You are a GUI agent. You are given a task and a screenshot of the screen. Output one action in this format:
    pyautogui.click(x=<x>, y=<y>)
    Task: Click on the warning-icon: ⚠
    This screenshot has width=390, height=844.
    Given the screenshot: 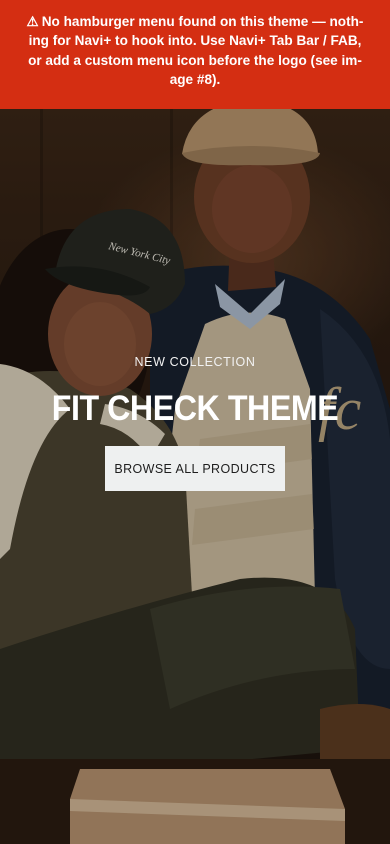 What is the action you would take?
    pyautogui.click(x=32, y=21)
    